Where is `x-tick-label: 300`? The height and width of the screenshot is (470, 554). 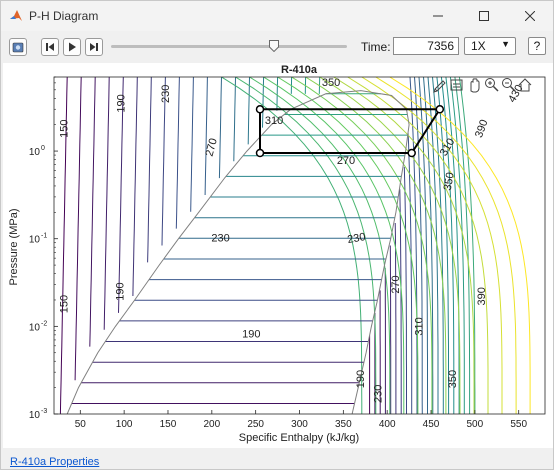 x-tick-label: 300 is located at coordinates (299, 424).